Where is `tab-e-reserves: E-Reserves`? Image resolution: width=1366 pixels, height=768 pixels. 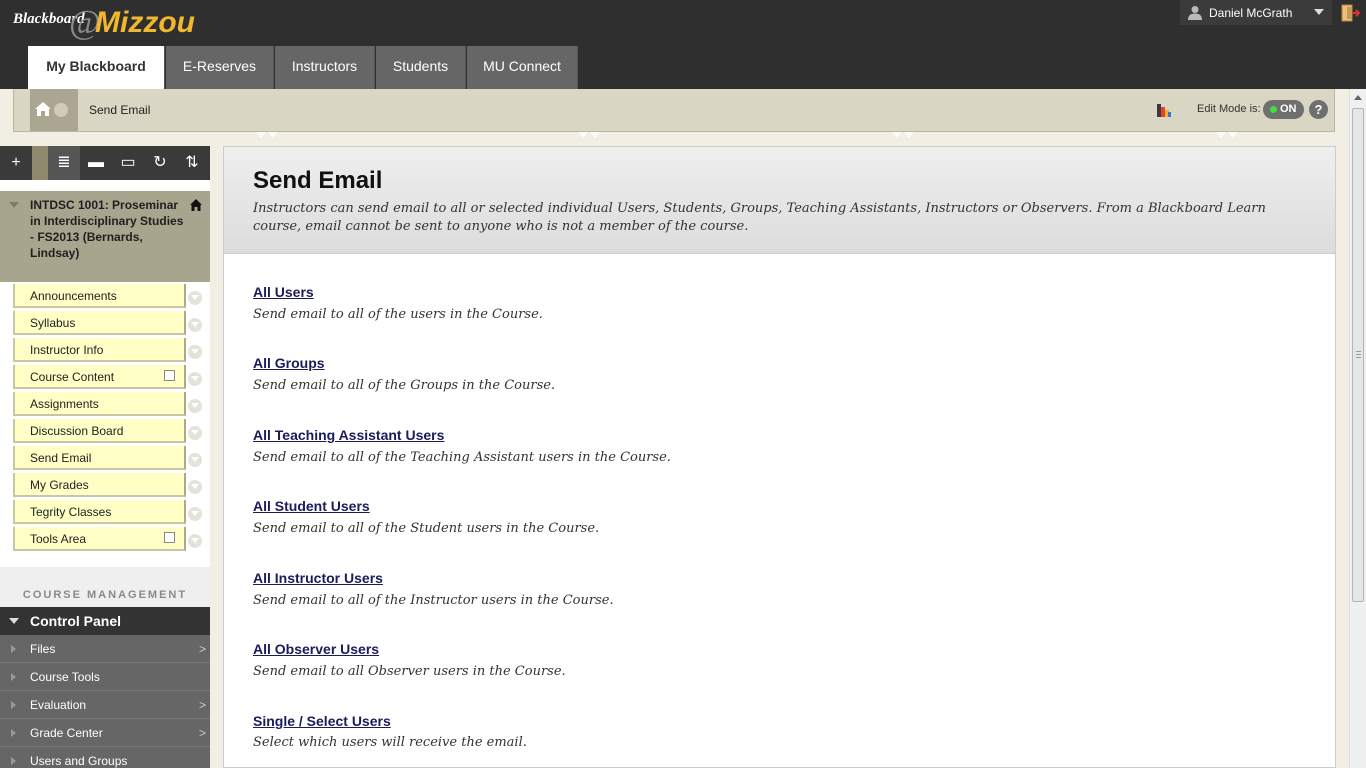
tab-e-reserves: E-Reserves is located at coordinates (220, 67).